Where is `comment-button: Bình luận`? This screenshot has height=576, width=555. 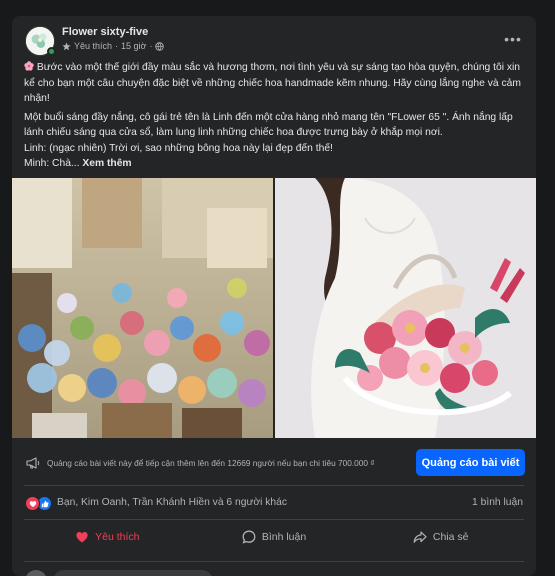
comment-button: Bình luận is located at coordinates (274, 537).